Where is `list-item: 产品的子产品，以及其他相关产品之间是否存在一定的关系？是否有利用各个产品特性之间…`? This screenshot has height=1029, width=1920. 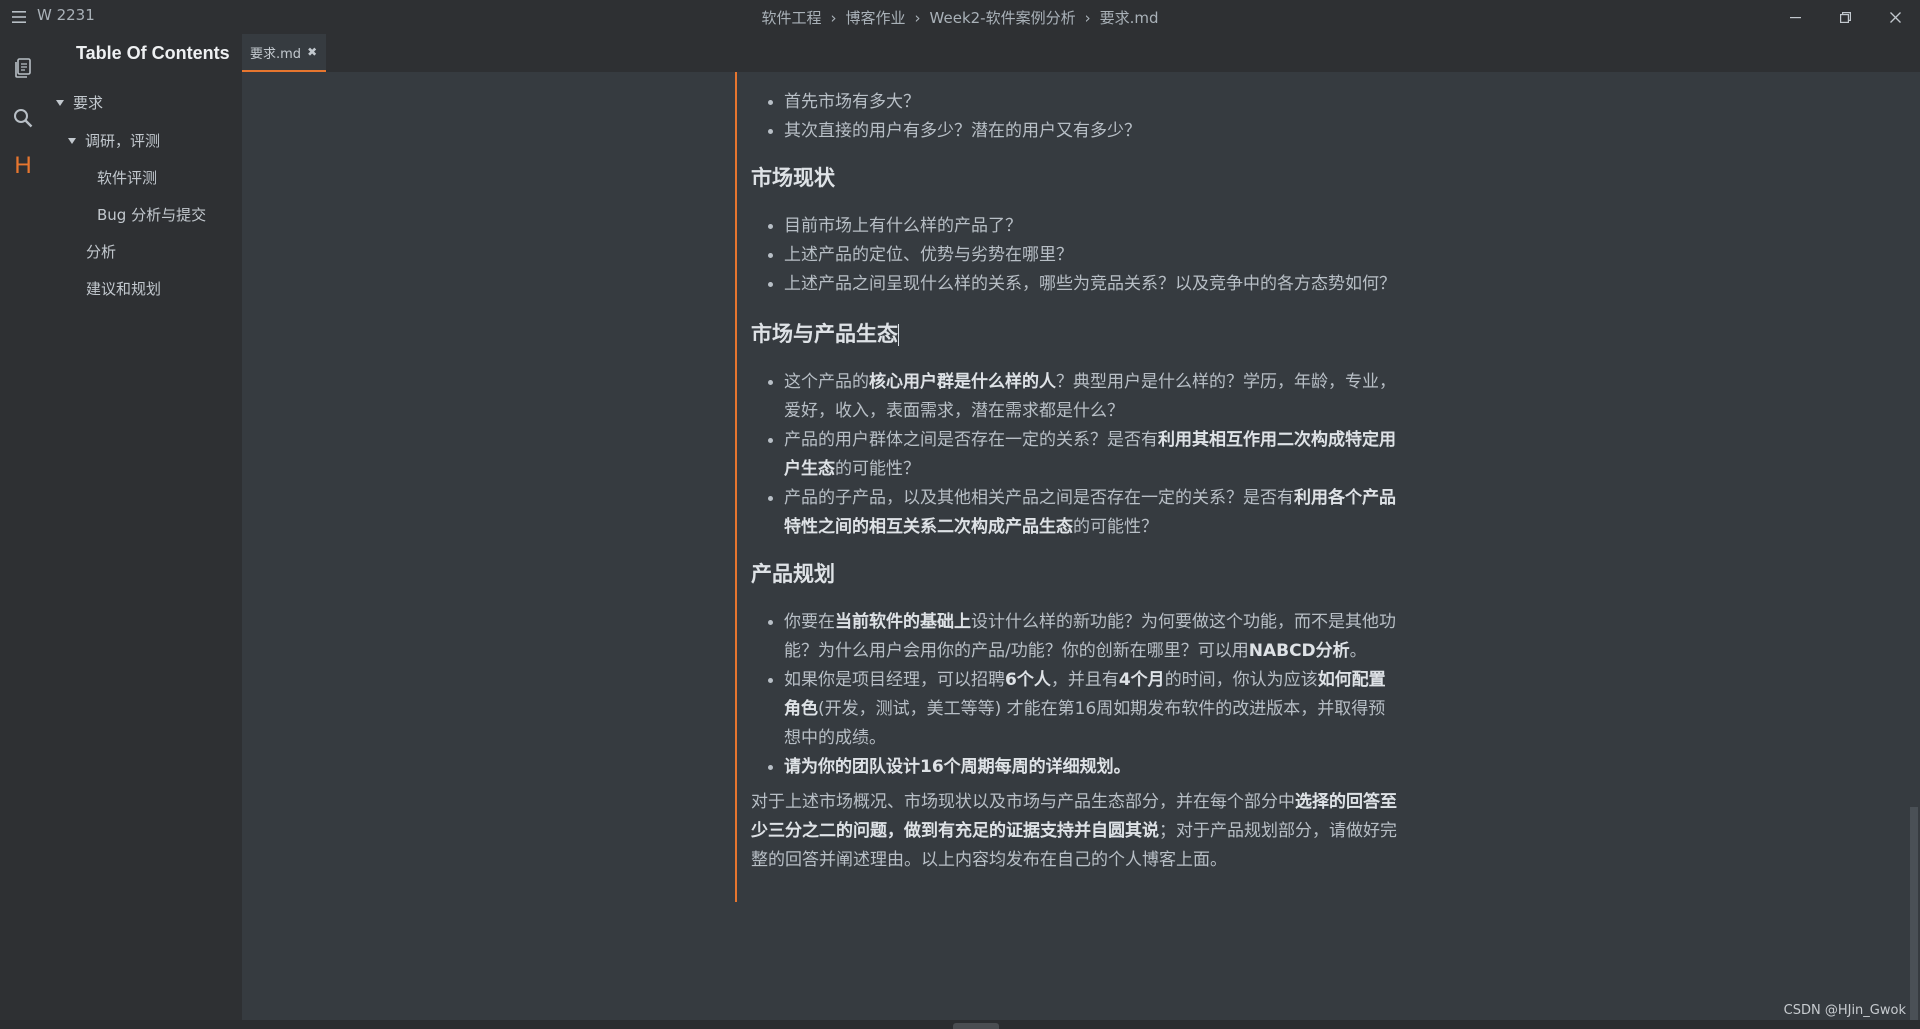
list-item: 产品的子产品，以及其他相关产品之间是否存在一定的关系？是否有利用各个产品特性之间… is located at coordinates (1076, 513).